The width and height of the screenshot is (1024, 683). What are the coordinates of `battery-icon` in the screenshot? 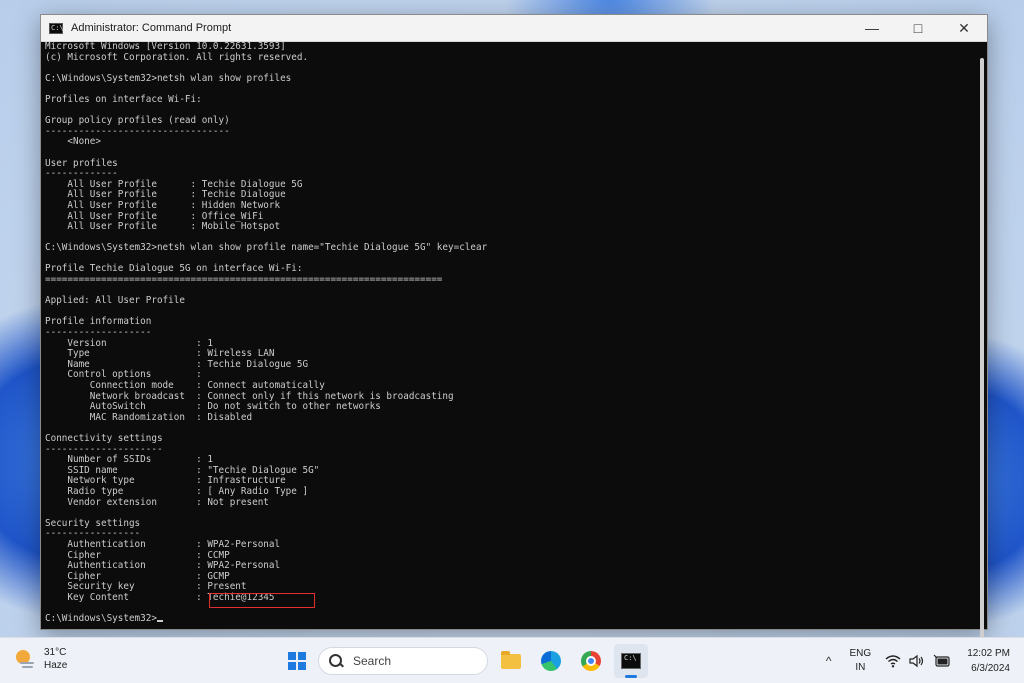 It's located at (942, 661).